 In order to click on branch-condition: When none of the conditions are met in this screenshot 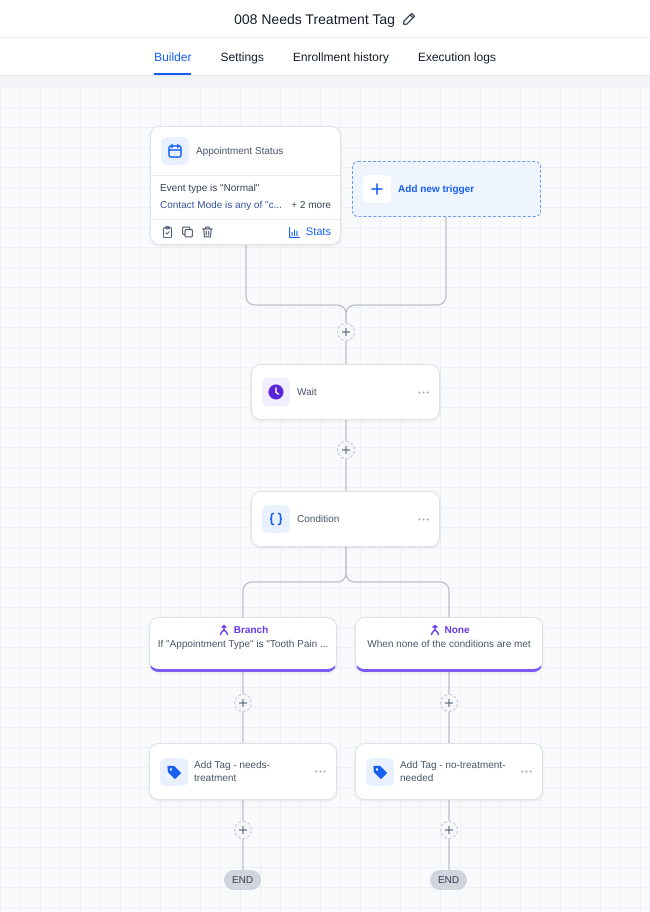, I will do `click(449, 644)`.